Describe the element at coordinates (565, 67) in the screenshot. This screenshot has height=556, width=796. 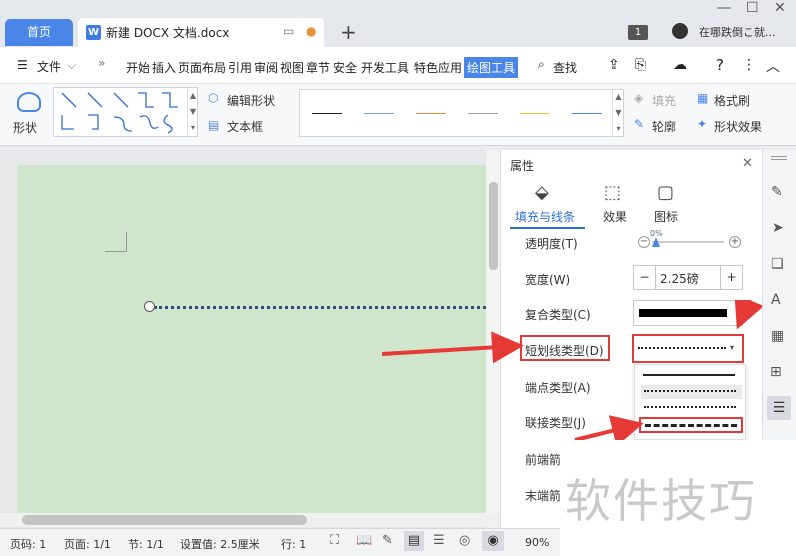
I see `search-button: 查找` at that location.